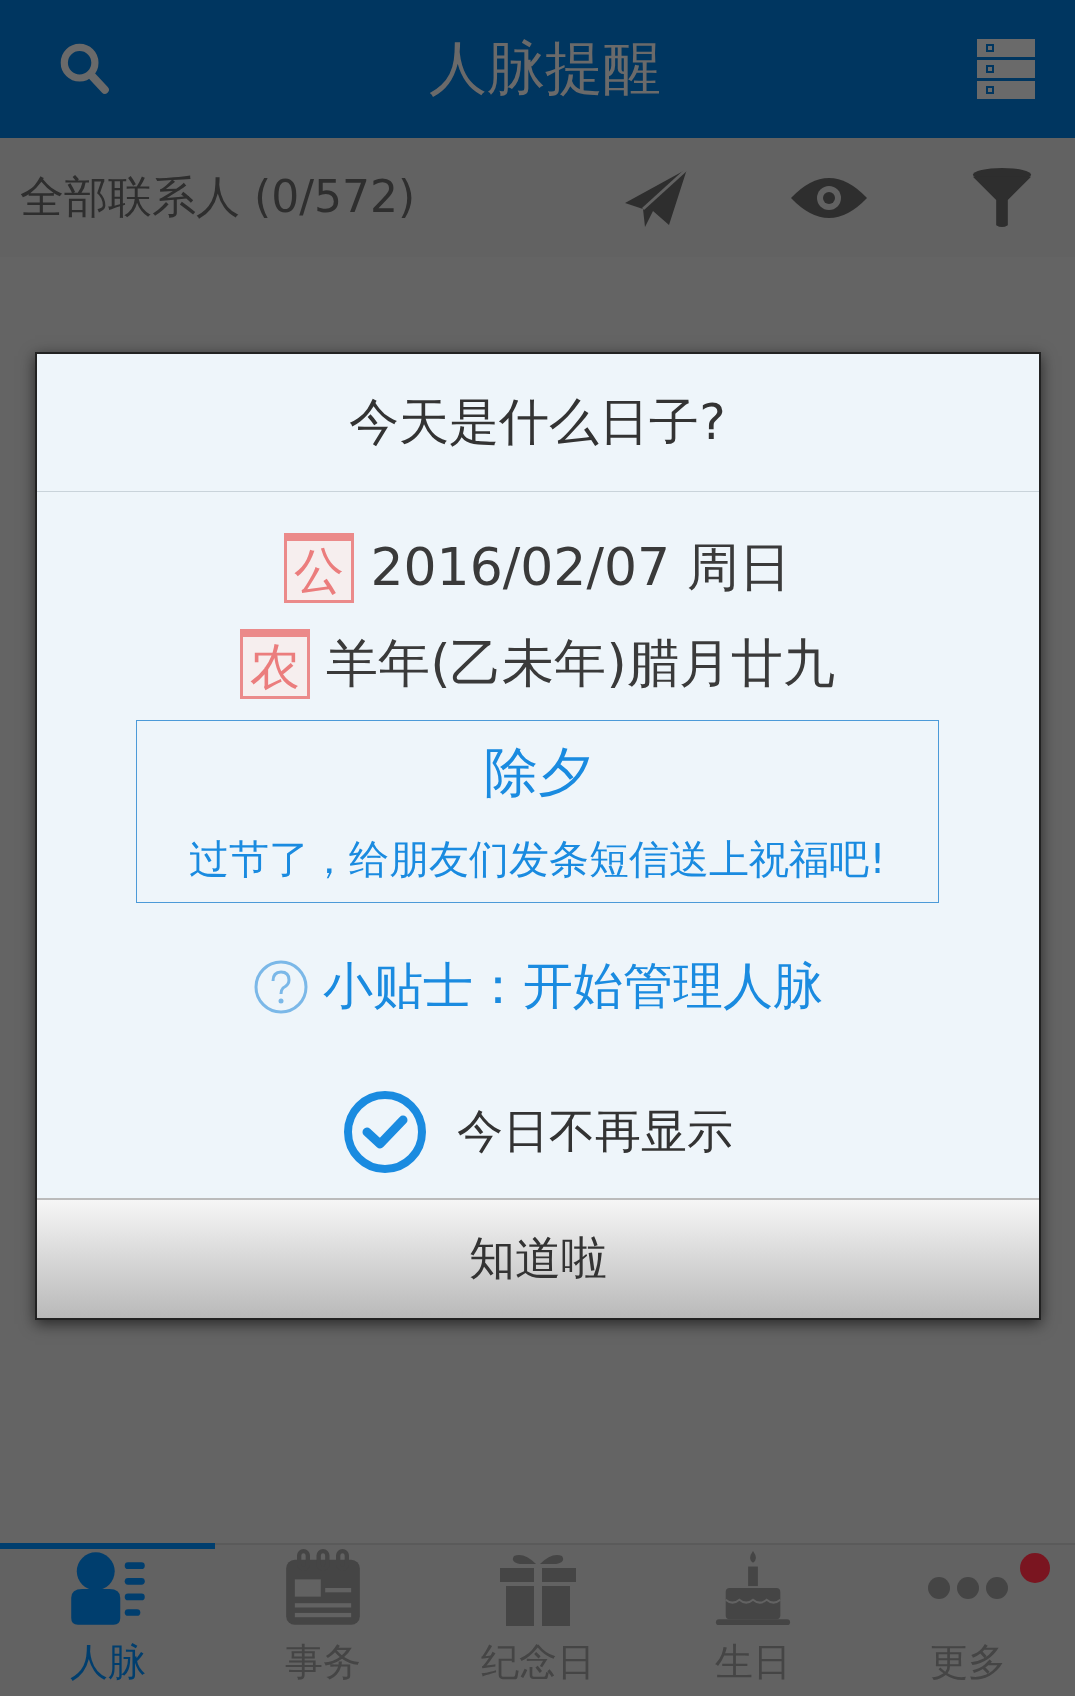 The image size is (1075, 1696). I want to click on nav-tab: 人脉, so click(107, 1619).